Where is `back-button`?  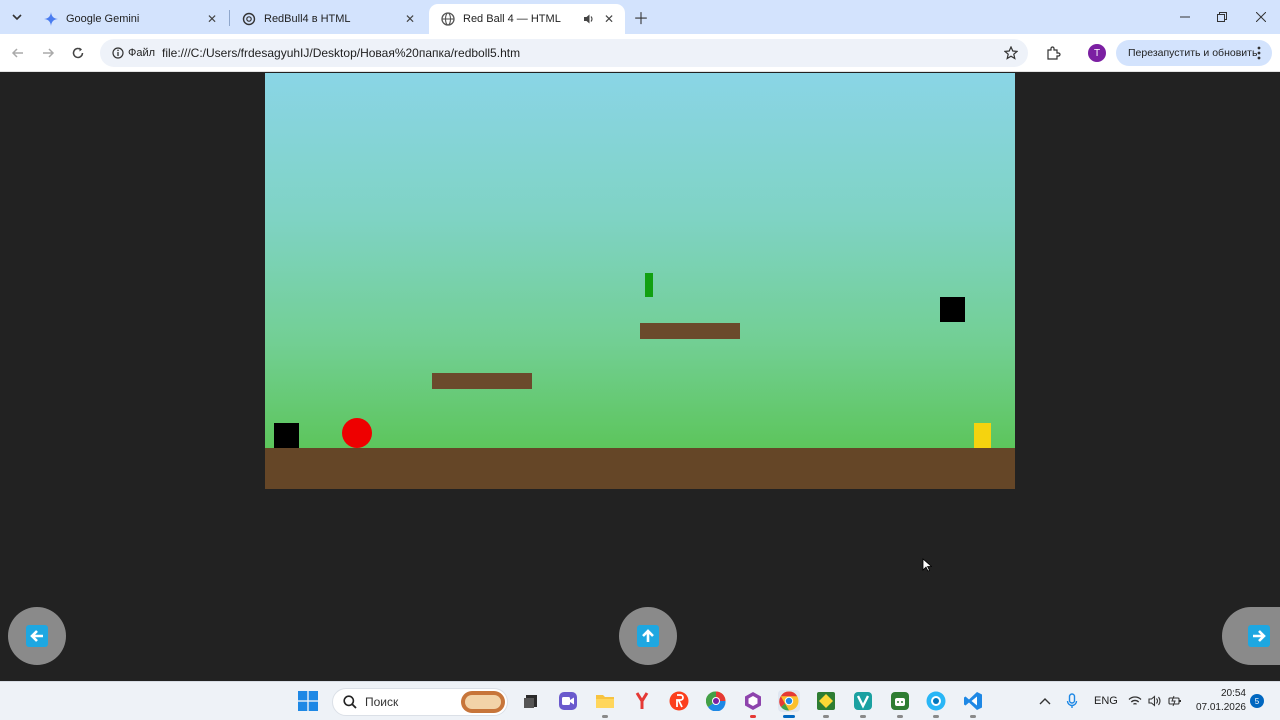
back-button is located at coordinates (18, 53).